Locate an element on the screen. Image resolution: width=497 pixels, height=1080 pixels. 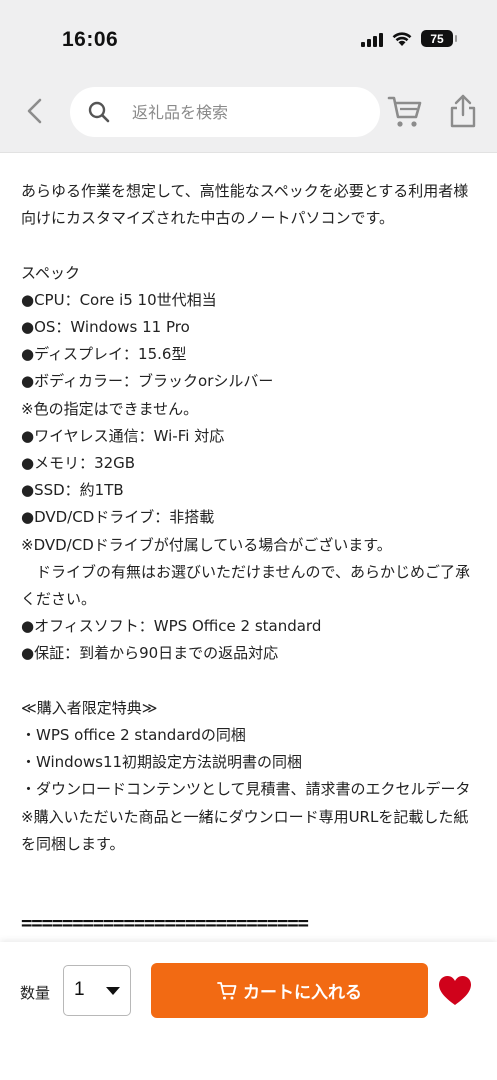
chevron-left-icon is located at coordinates (34, 111).